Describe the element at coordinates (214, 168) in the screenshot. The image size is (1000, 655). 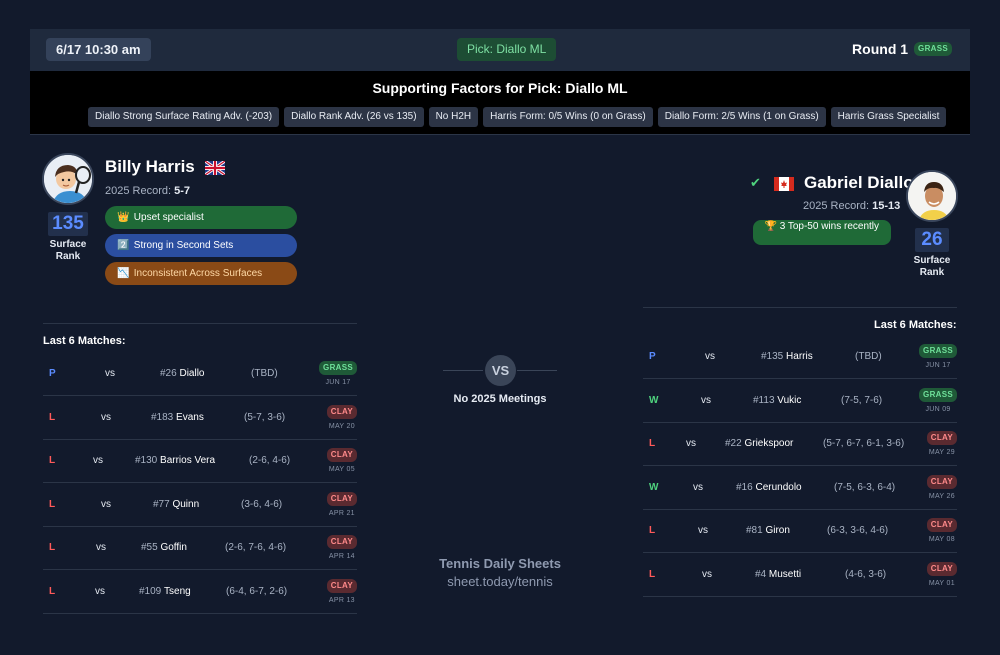
I see `uk-flag-icon` at that location.